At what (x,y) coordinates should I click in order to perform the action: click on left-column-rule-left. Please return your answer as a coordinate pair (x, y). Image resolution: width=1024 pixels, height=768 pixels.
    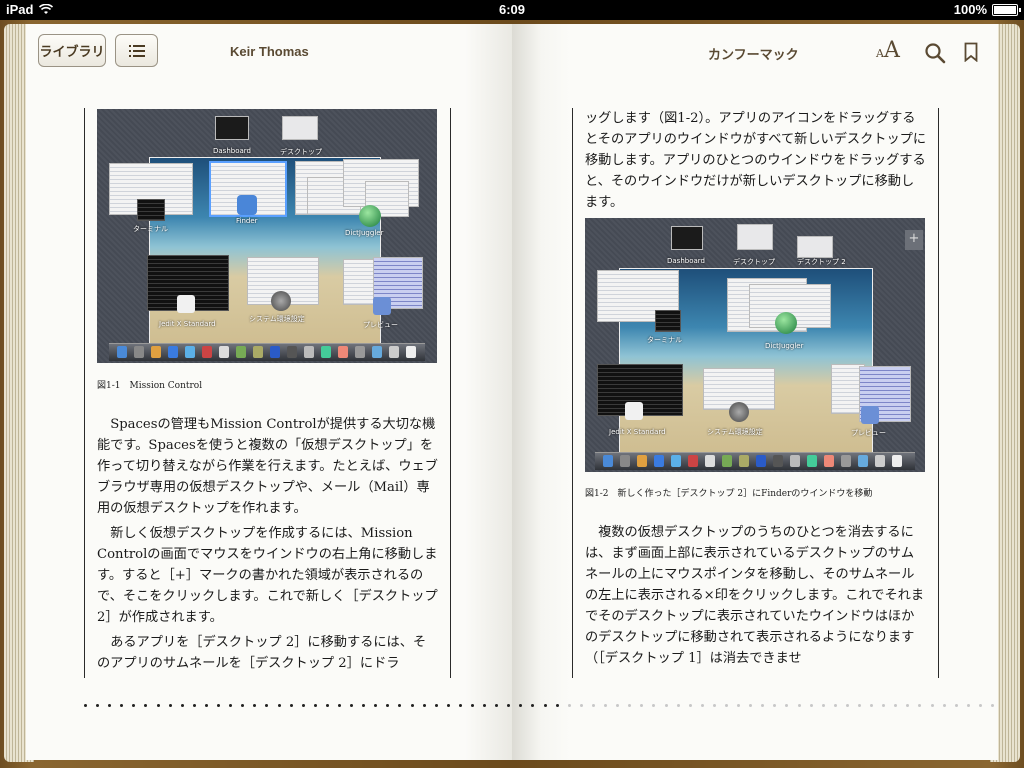
    Looking at the image, I should click on (84, 393).